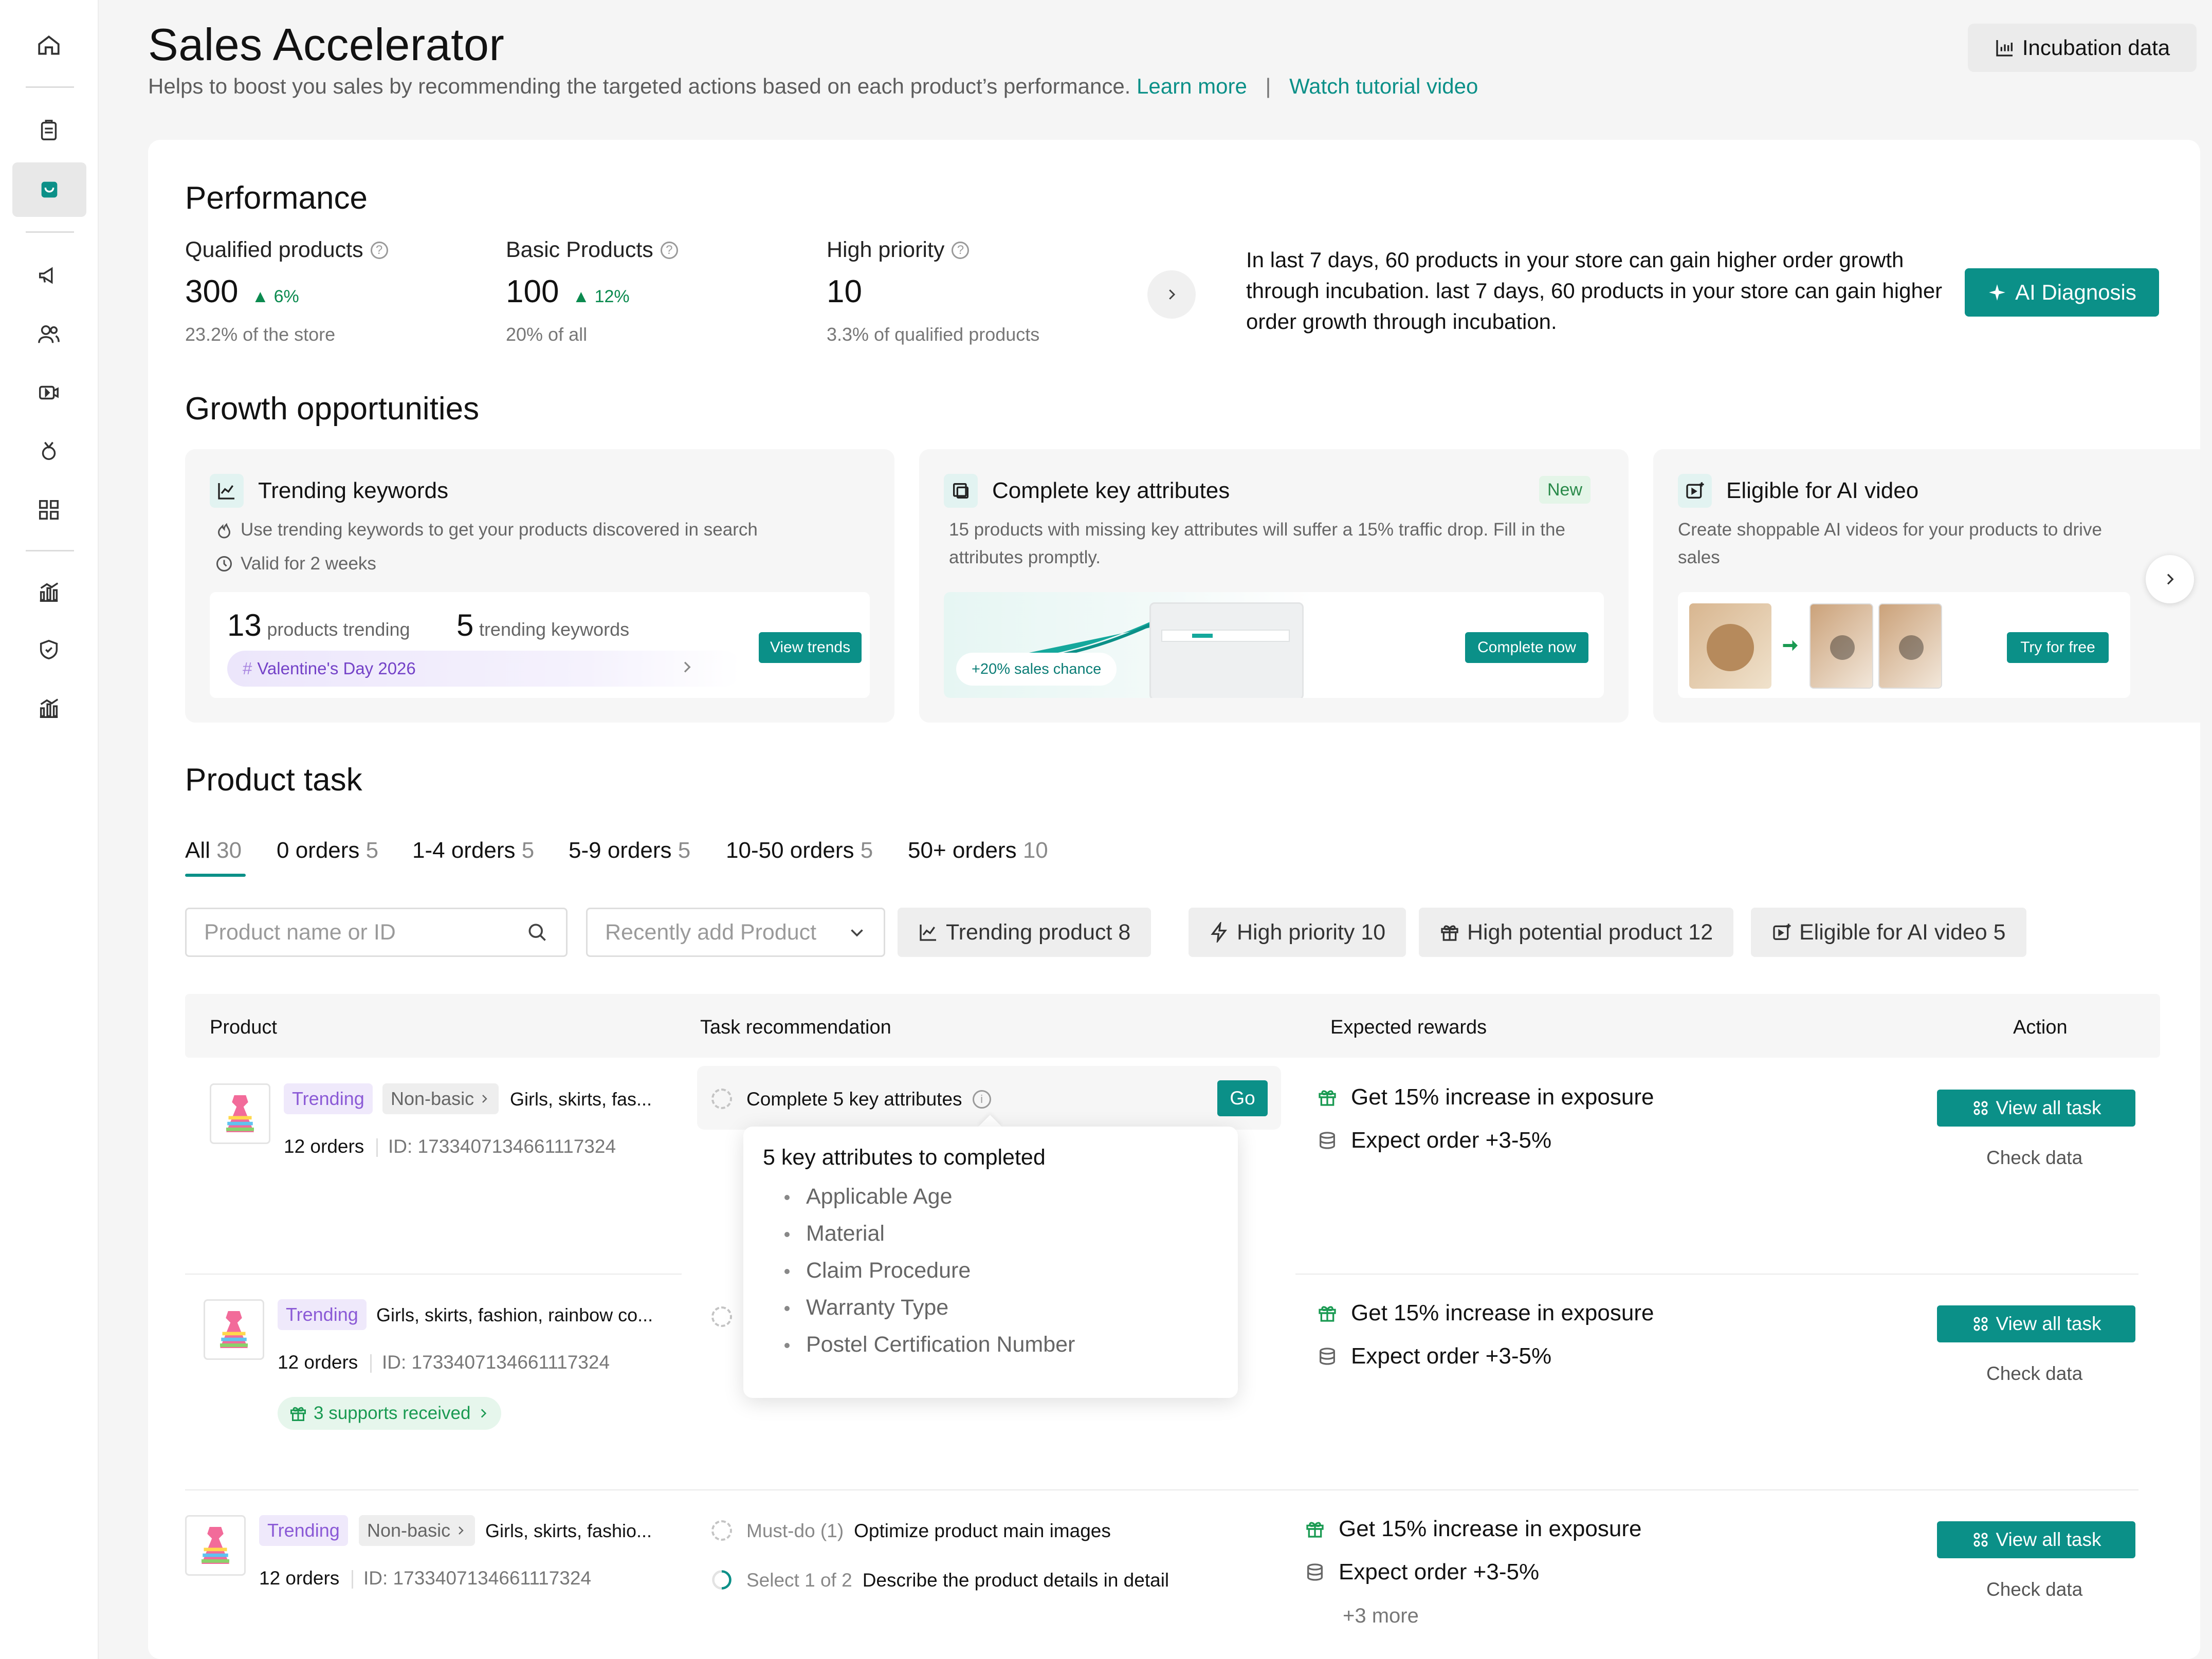 The image size is (2212, 1659). Describe the element at coordinates (49, 189) in the screenshot. I see `store-icon` at that location.